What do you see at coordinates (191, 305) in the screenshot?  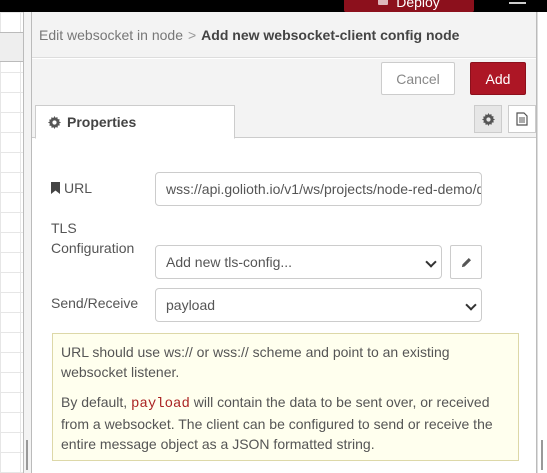 I see `sendrecv-value: payload` at bounding box center [191, 305].